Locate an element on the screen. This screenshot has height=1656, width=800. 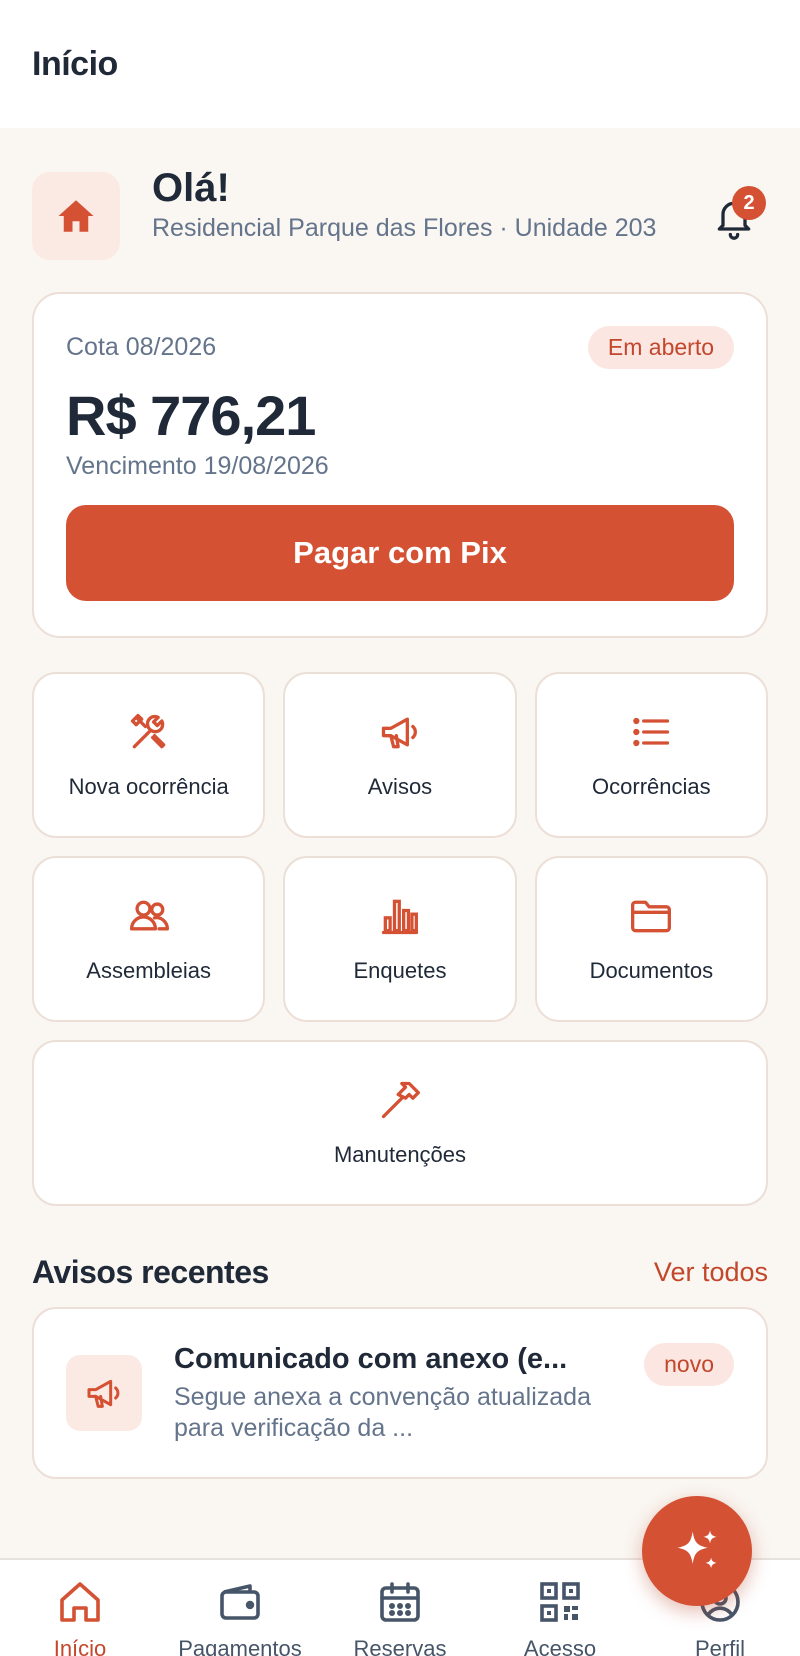
shortcut-new-occurrence: Nova ocorrência is located at coordinates (149, 755).